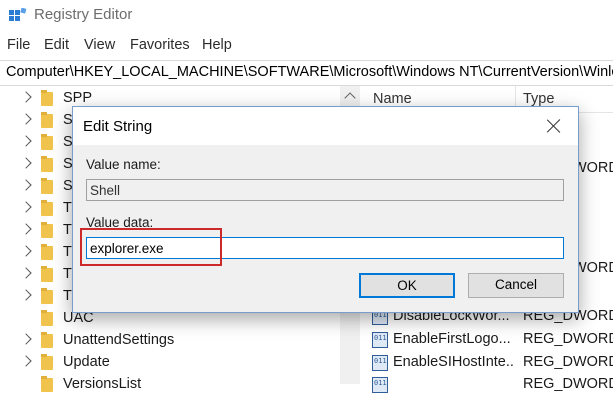  Describe the element at coordinates (325, 126) in the screenshot. I see `dialog-titlebar: Edit String` at that location.